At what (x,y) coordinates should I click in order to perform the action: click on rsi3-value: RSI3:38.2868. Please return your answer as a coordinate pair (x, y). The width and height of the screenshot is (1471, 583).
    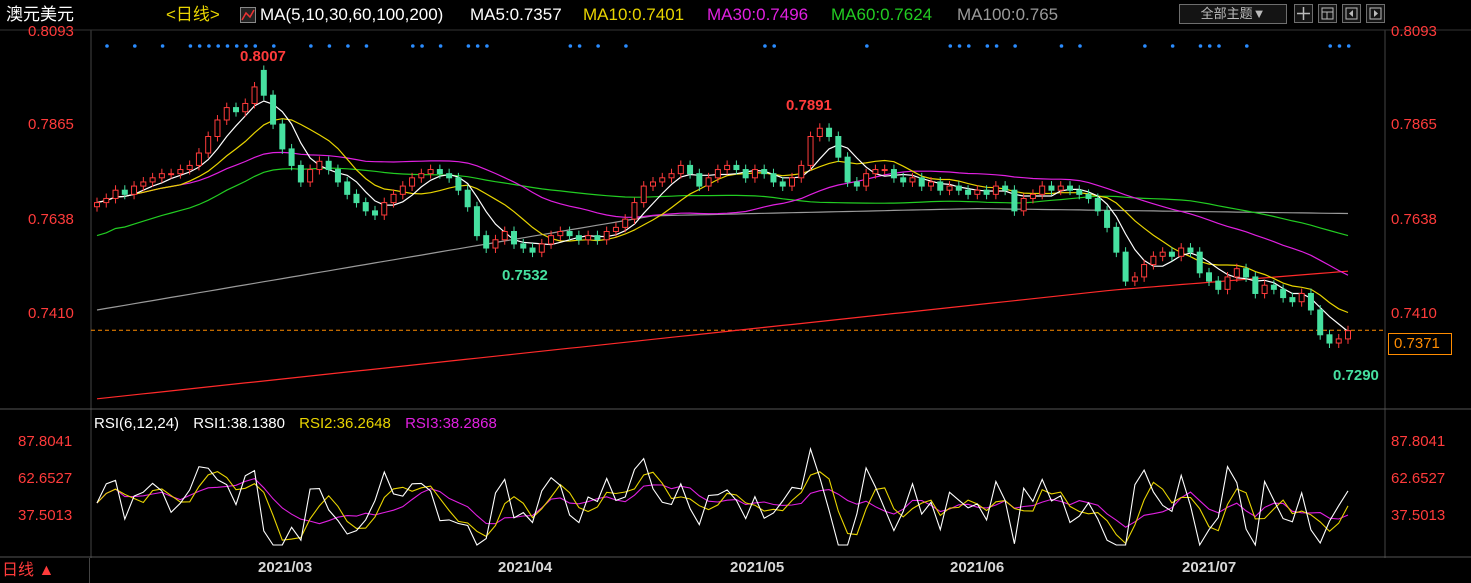
    Looking at the image, I should click on (451, 423).